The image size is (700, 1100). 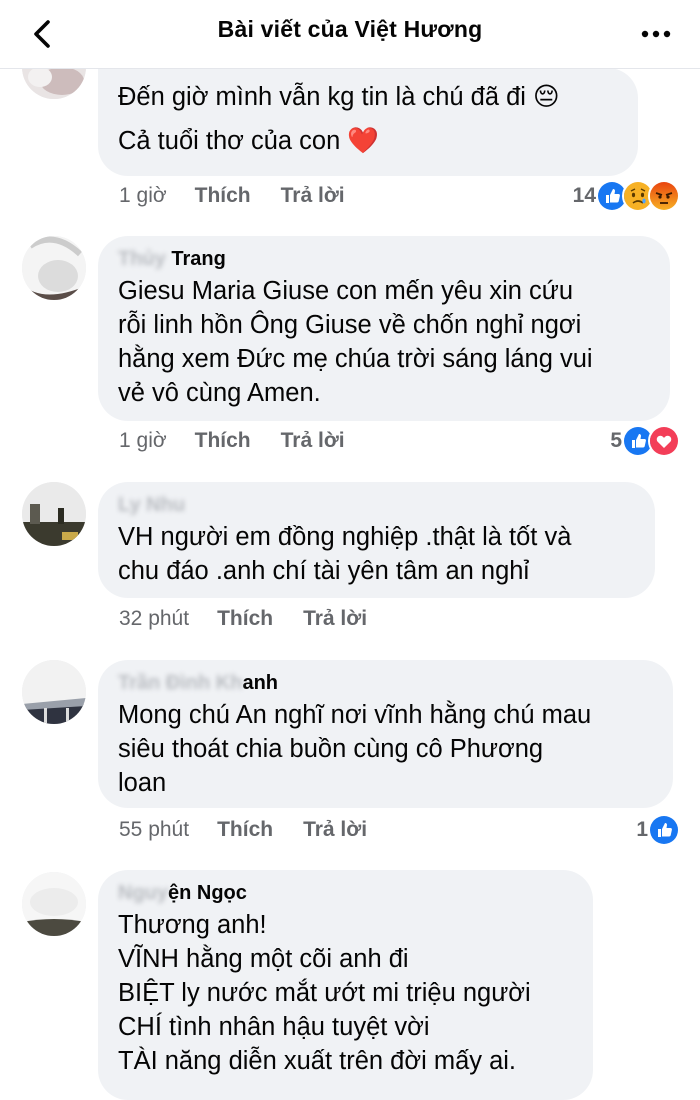 What do you see at coordinates (180, 683) in the screenshot?
I see `author-name-blurred: Trần Đình Kh` at bounding box center [180, 683].